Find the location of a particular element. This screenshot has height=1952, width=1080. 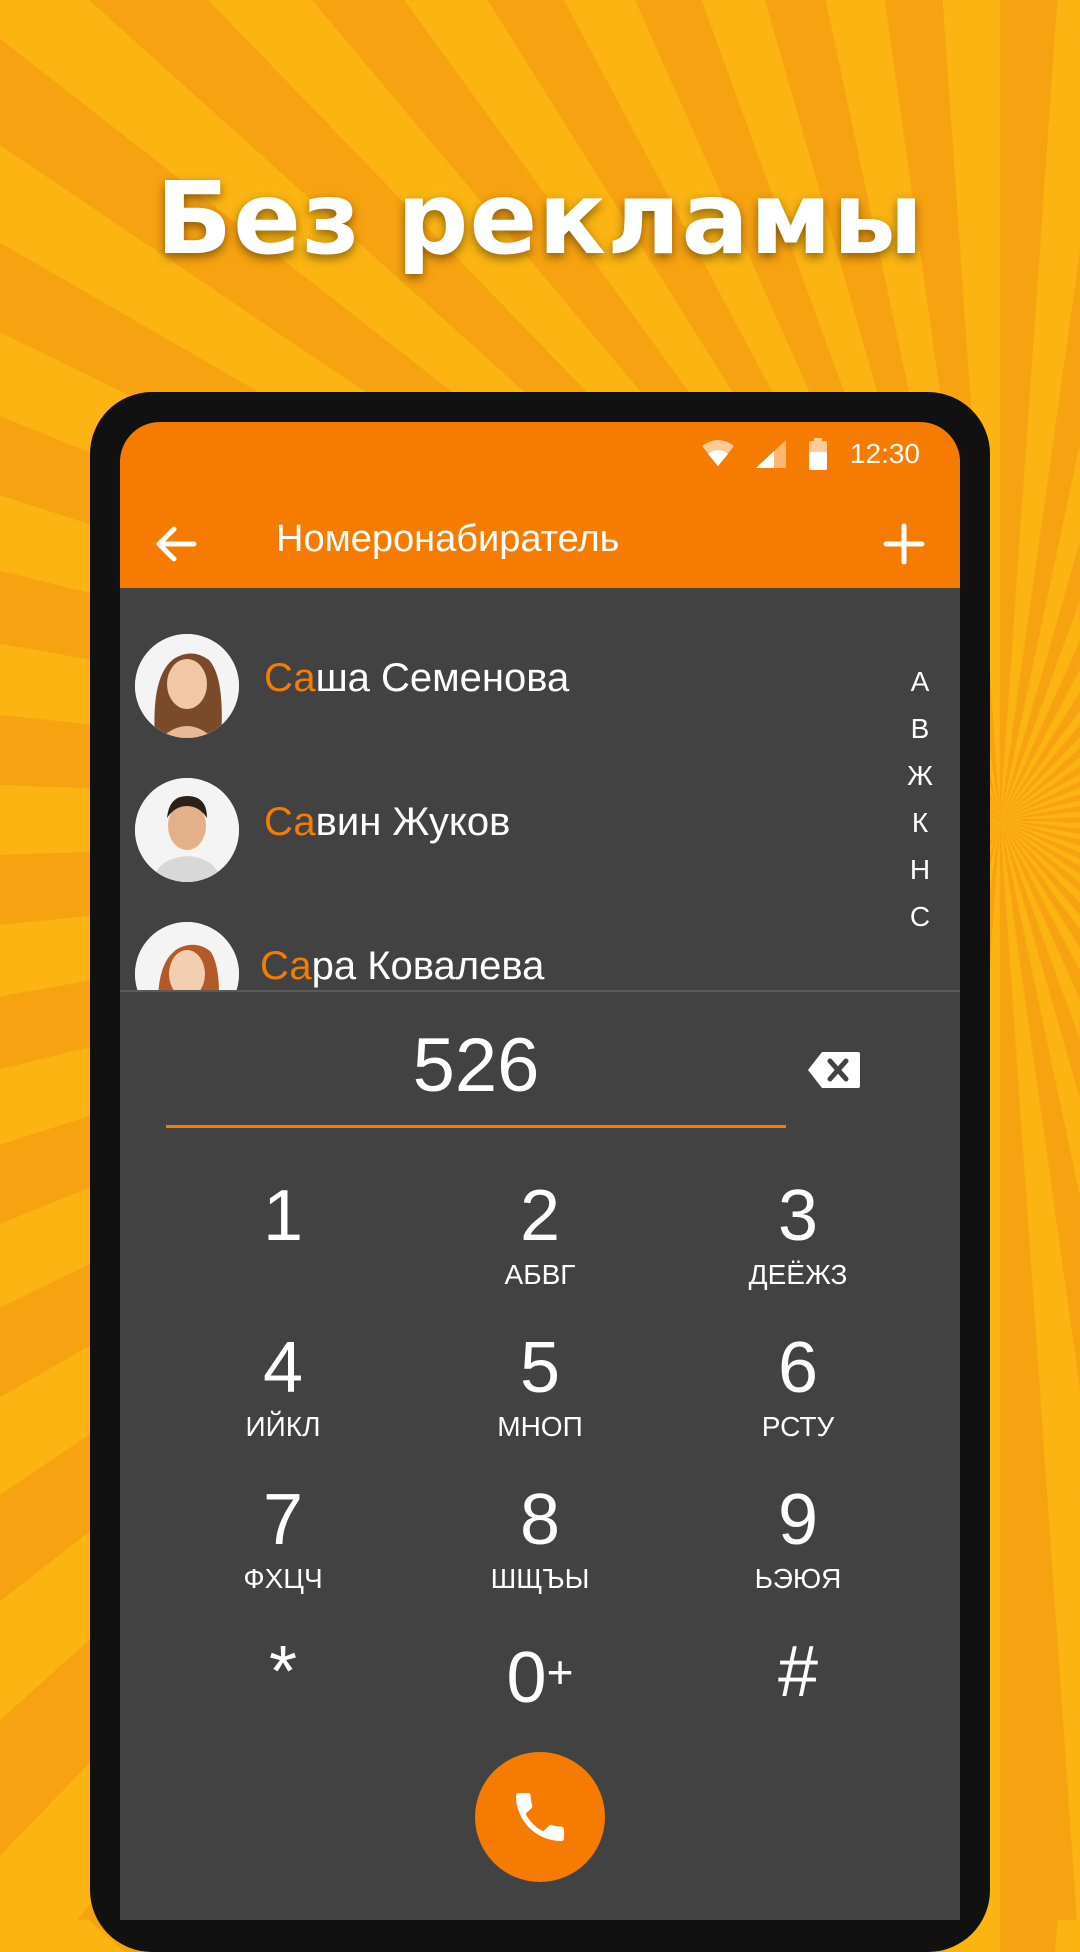

divider is located at coordinates (540, 991).